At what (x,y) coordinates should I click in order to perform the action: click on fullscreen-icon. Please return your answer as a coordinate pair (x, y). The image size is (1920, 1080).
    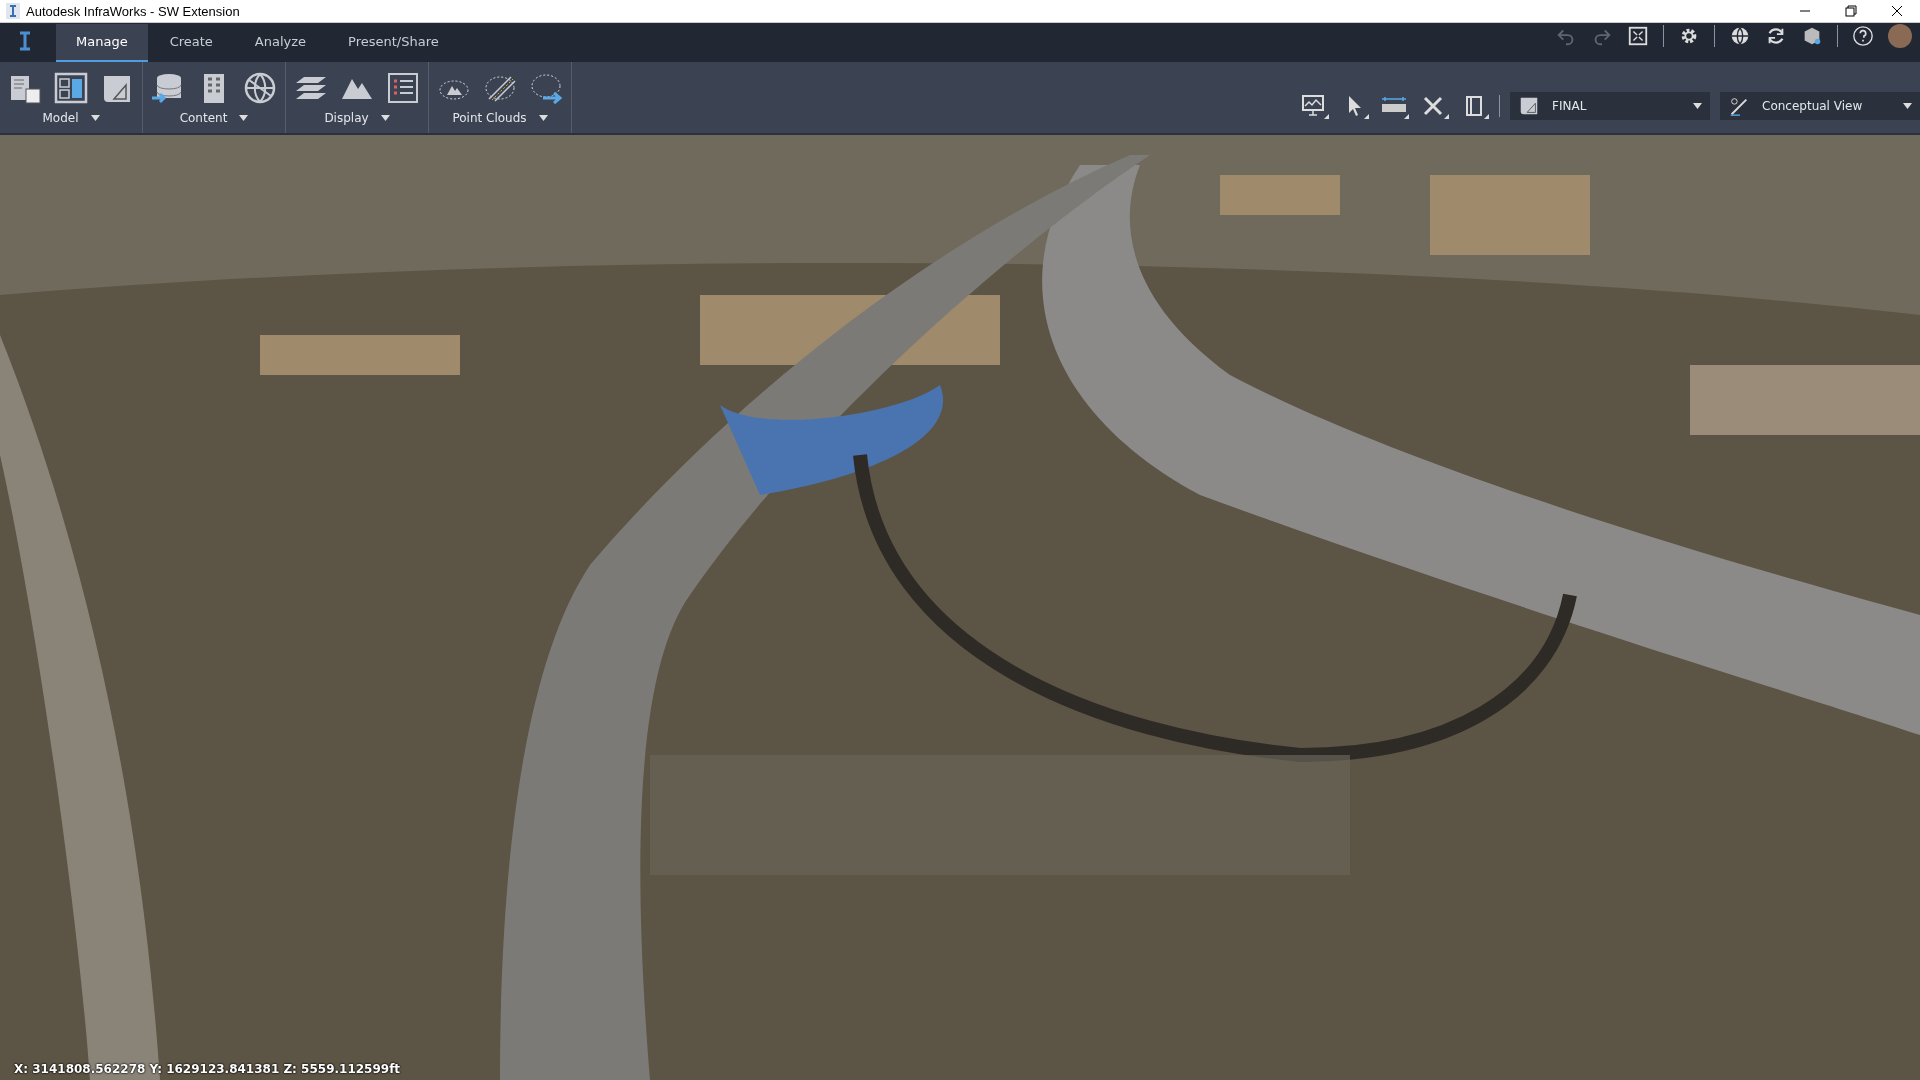
    Looking at the image, I should click on (1638, 36).